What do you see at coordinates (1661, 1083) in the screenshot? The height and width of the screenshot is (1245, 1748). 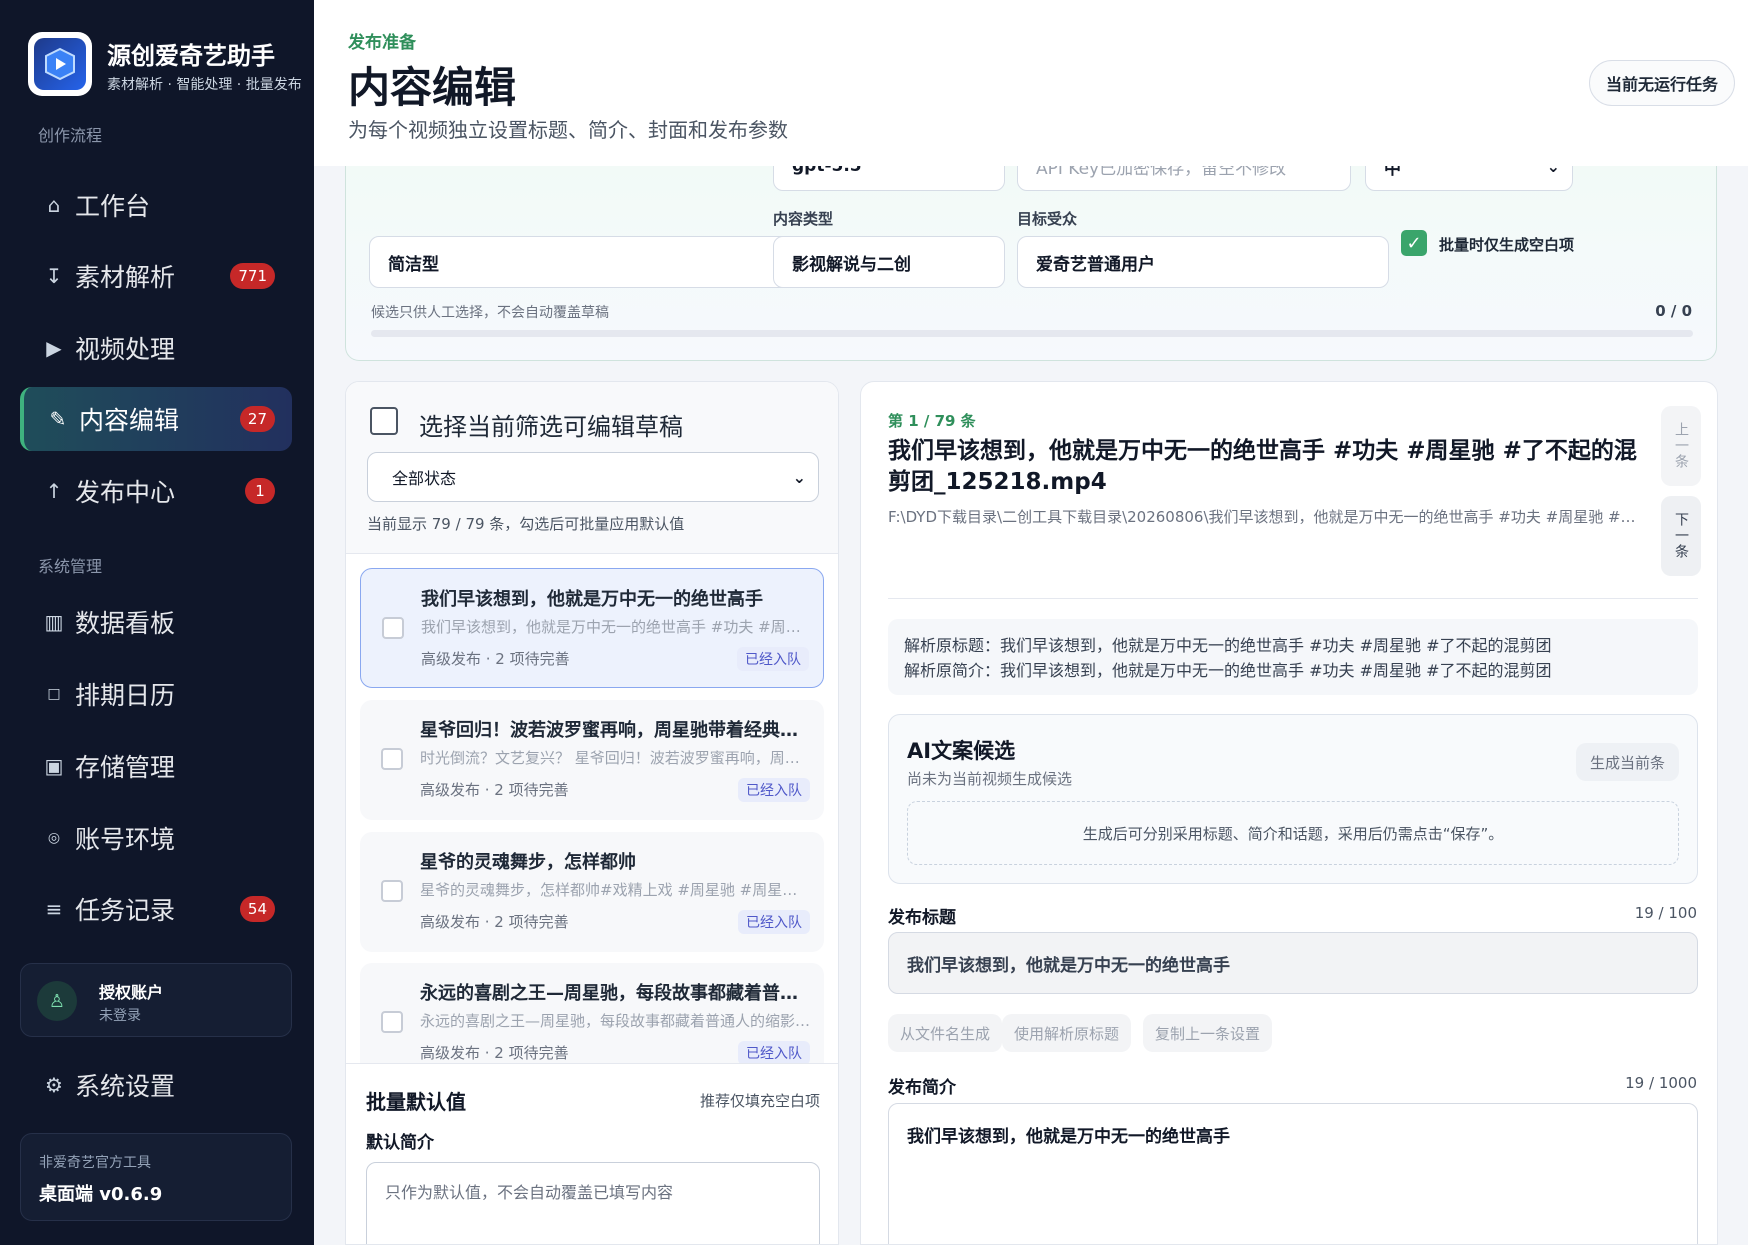 I see `publish-desc-count: 19 / 1000` at bounding box center [1661, 1083].